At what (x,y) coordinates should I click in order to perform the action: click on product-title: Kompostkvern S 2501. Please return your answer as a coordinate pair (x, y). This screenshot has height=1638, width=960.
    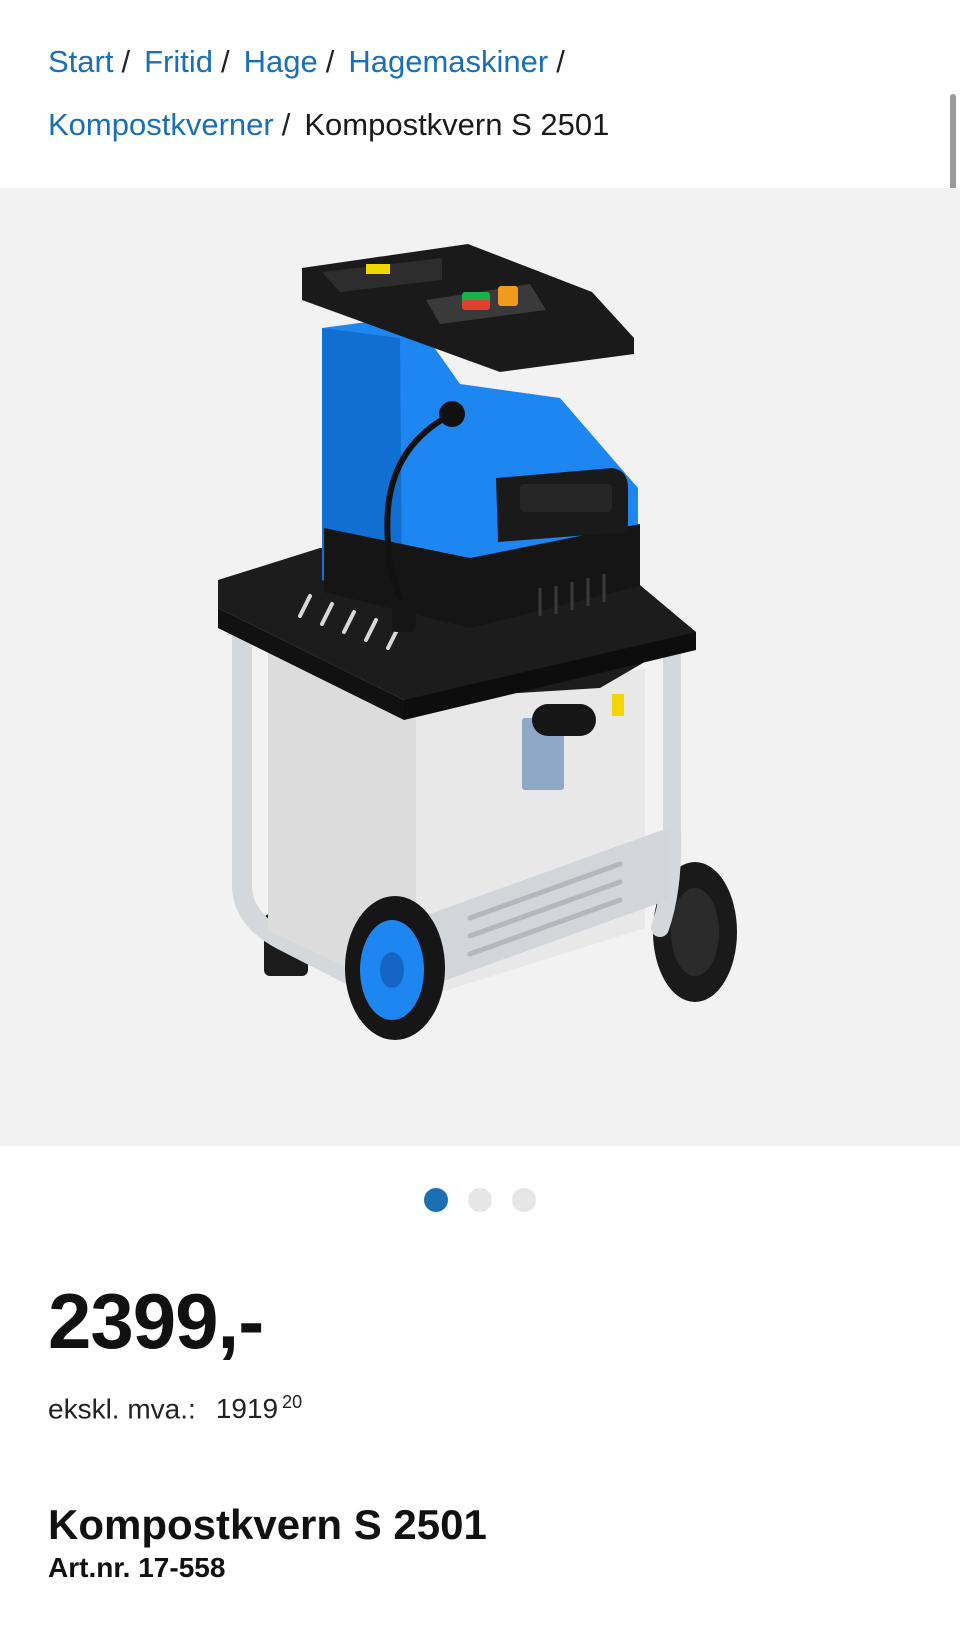
    Looking at the image, I should click on (267, 1525).